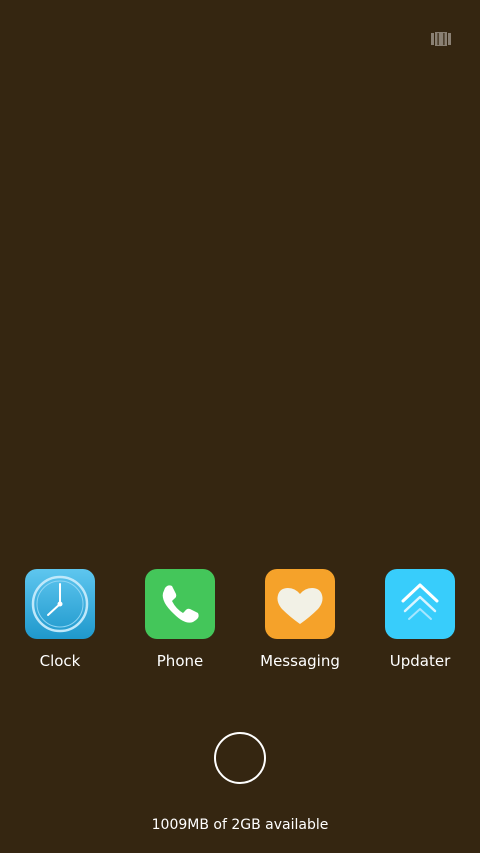 The image size is (480, 853). I want to click on clock-icon, so click(60, 604).